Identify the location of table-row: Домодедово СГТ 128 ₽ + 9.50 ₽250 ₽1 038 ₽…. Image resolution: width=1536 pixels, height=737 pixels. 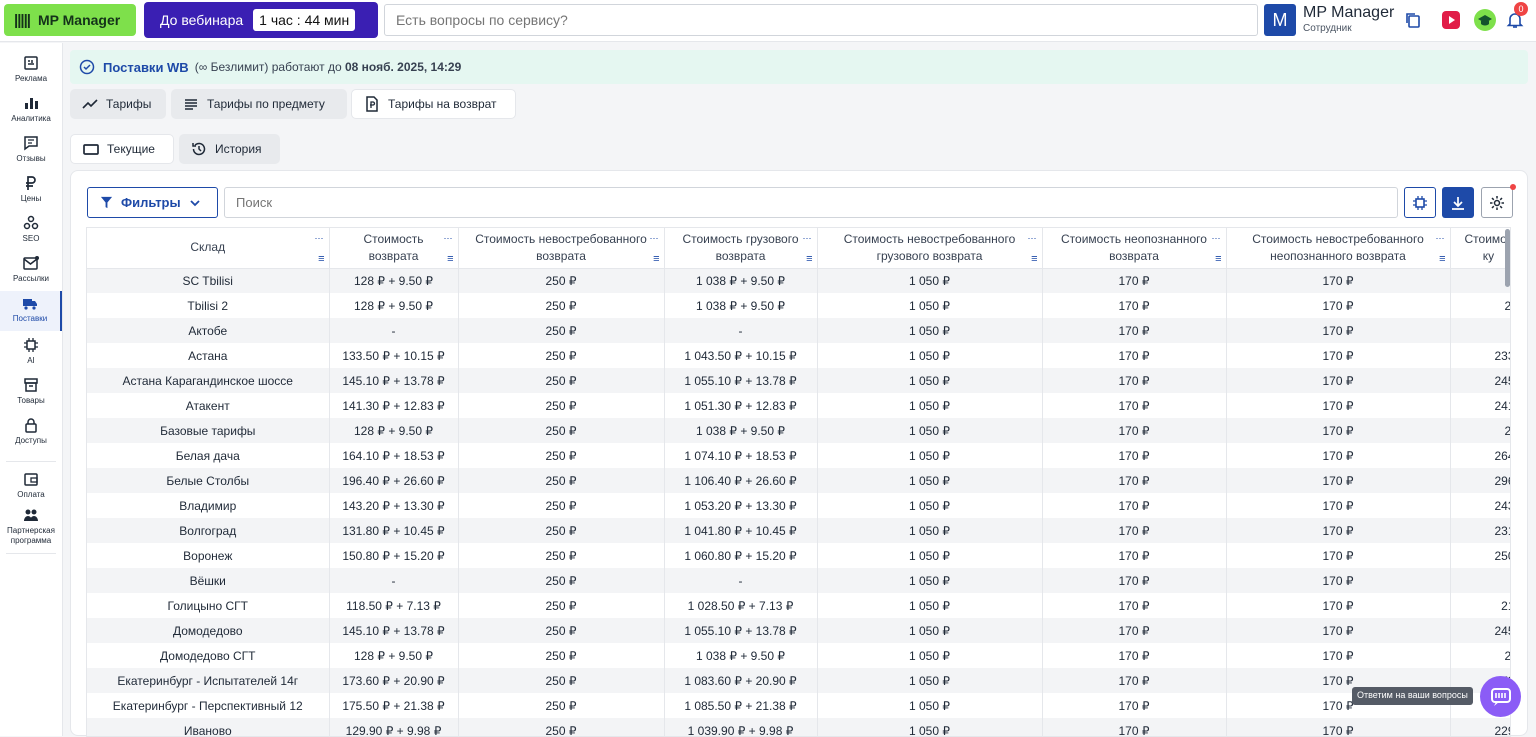
(798, 655).